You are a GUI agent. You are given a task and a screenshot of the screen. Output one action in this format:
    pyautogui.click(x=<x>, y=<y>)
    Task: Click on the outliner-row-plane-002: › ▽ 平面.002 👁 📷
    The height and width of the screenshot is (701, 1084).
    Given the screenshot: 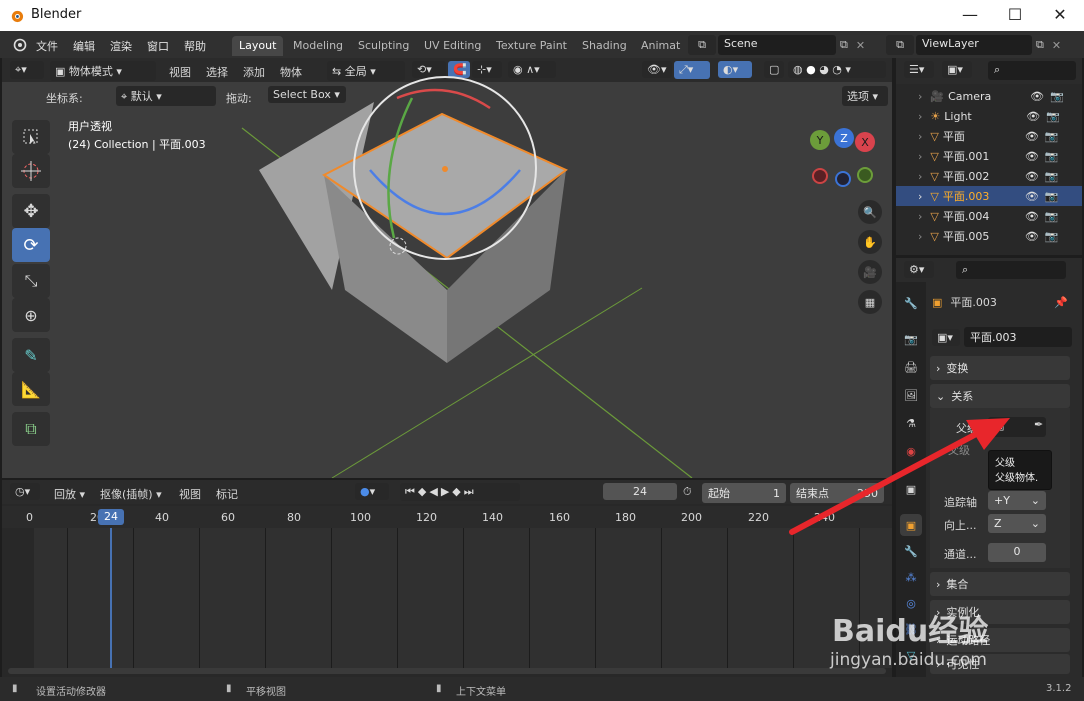 What is the action you would take?
    pyautogui.click(x=989, y=176)
    